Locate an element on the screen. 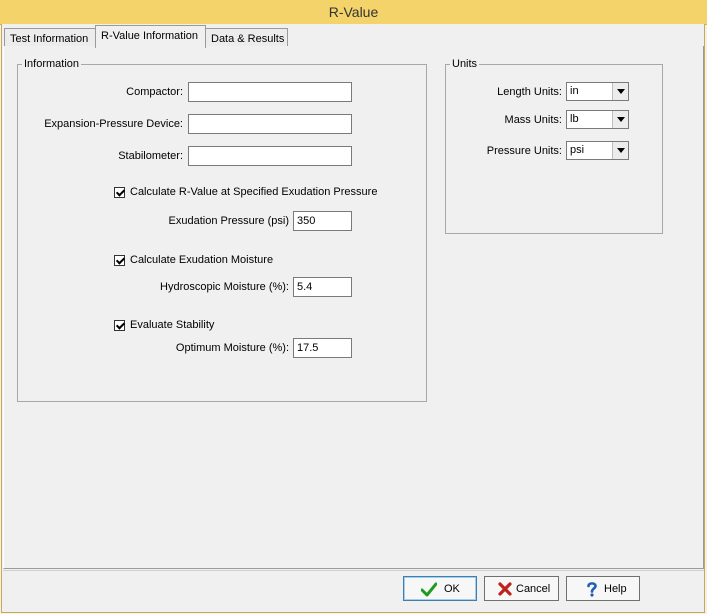  cancel-button: Cancel is located at coordinates (521, 588).